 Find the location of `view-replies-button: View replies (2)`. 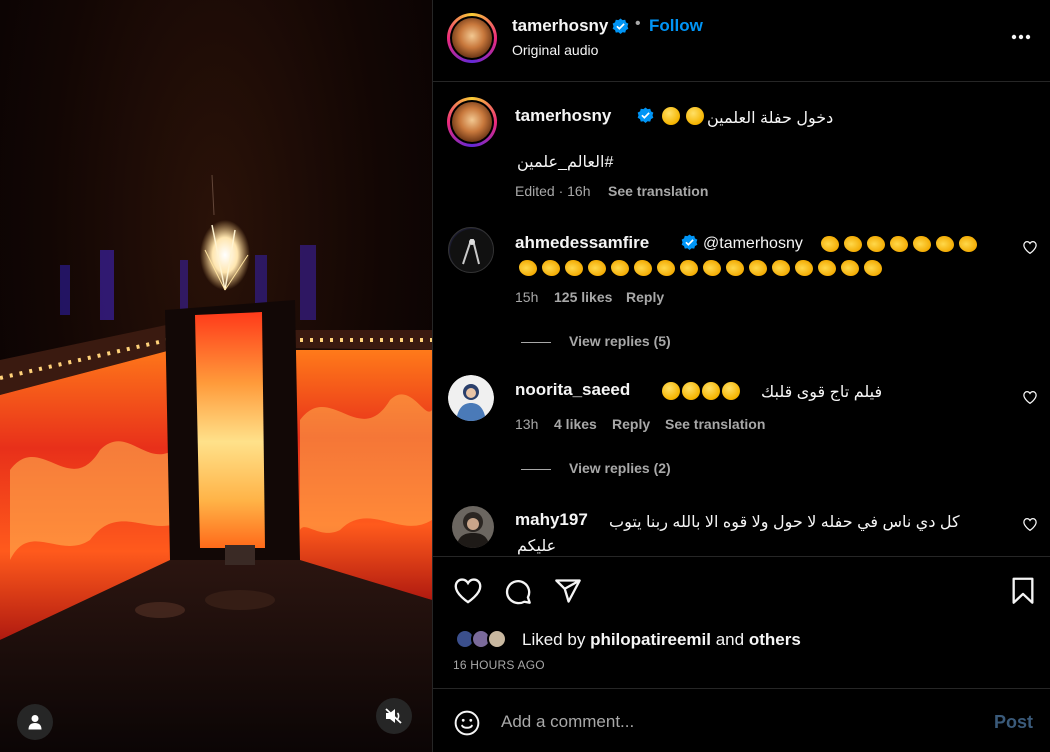

view-replies-button: View replies (2) is located at coordinates (596, 468).